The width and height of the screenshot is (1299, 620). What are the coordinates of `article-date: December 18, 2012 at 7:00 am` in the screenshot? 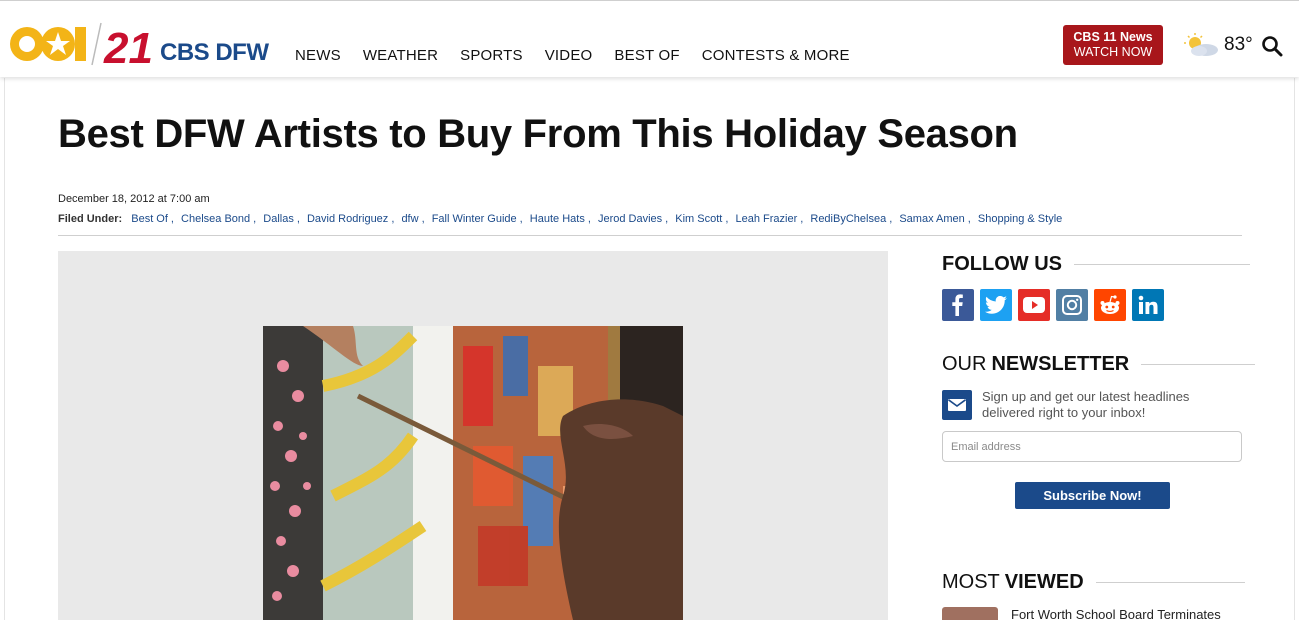 It's located at (134, 199).